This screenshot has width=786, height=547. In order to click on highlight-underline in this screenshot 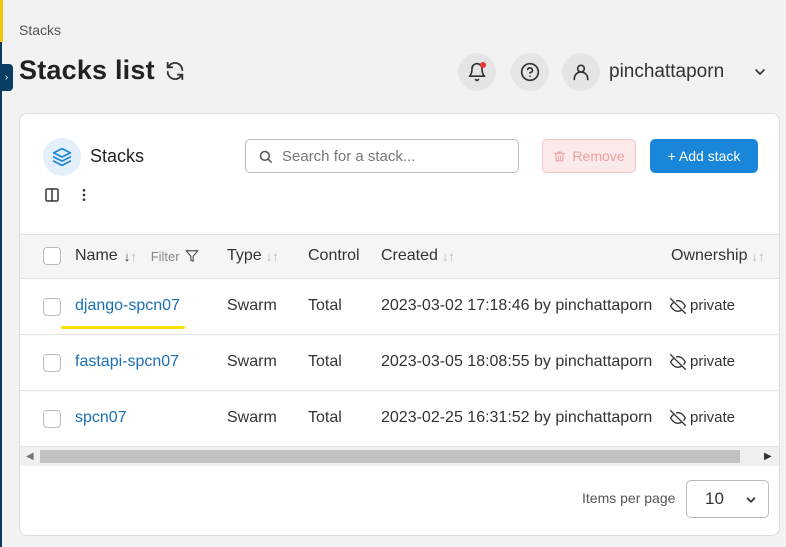, I will do `click(123, 327)`.